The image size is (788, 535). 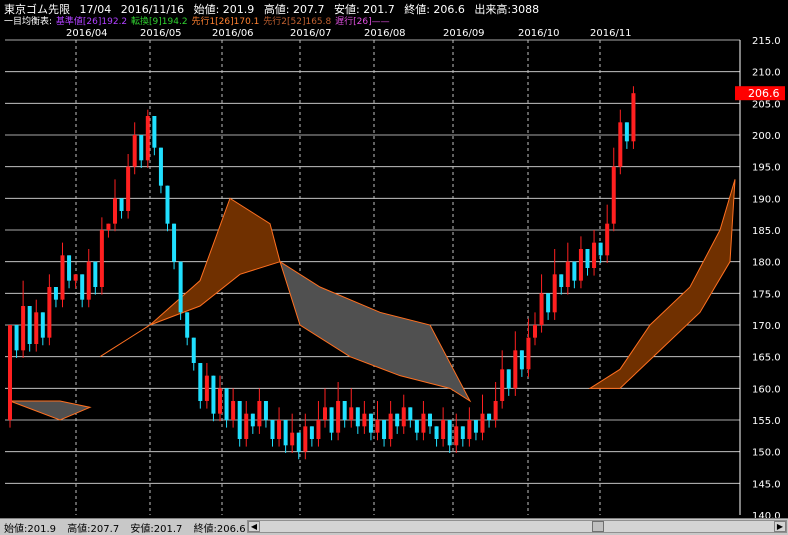 What do you see at coordinates (156, 529) in the screenshot?
I see `footer-low: 安値:201.7` at bounding box center [156, 529].